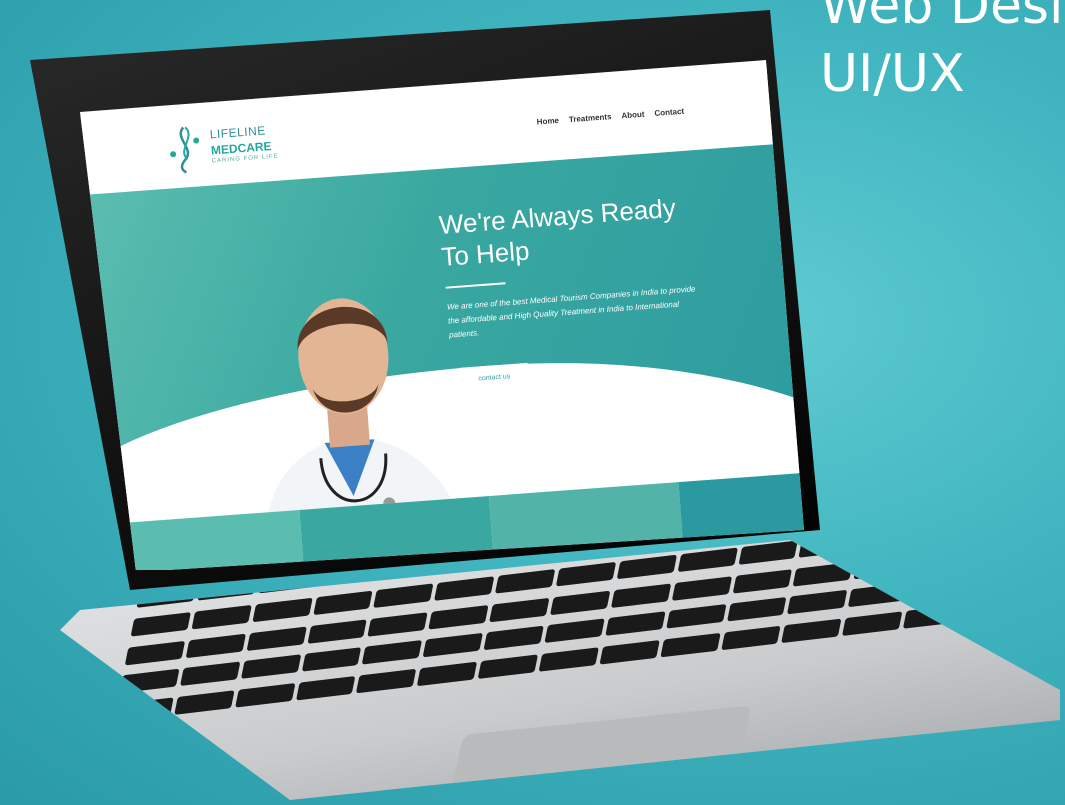 The image size is (1065, 805). Describe the element at coordinates (600, 752) in the screenshot. I see `trackpad` at that location.